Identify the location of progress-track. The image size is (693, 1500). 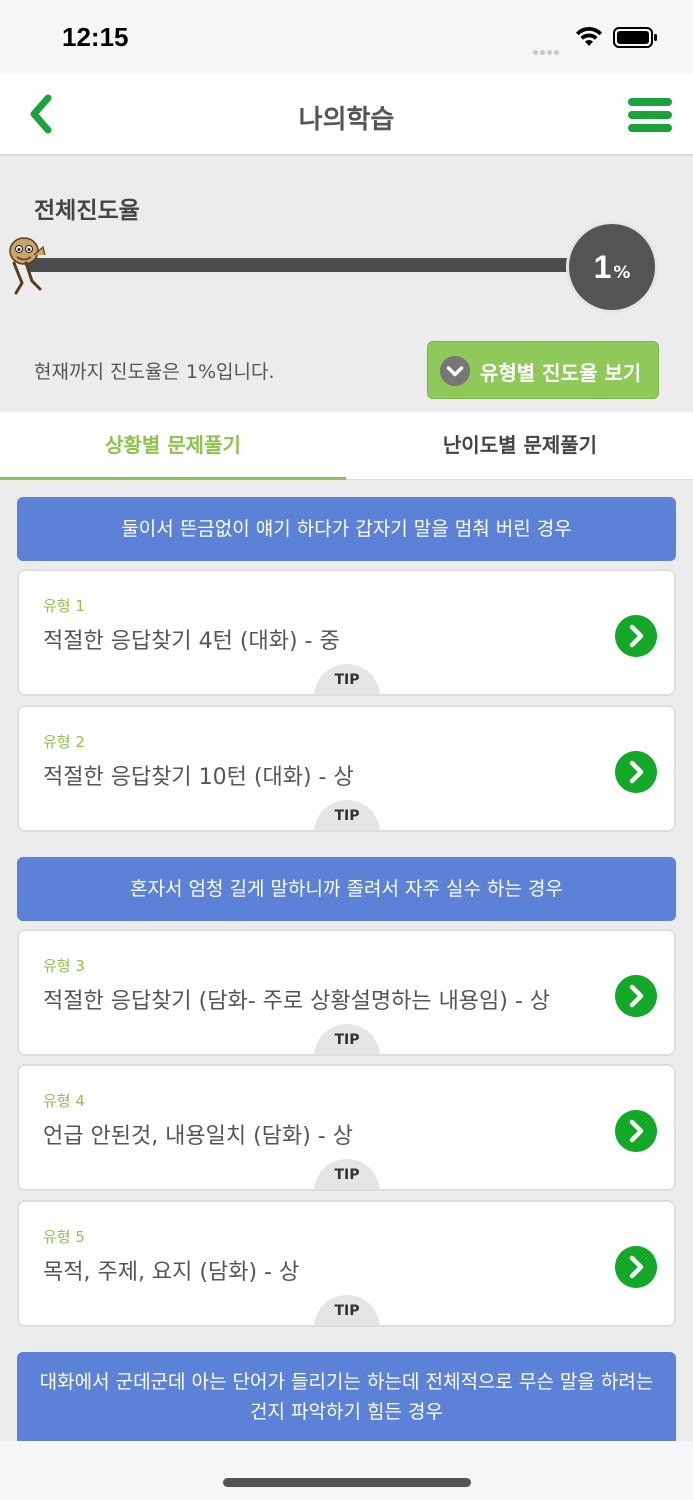
(308, 265).